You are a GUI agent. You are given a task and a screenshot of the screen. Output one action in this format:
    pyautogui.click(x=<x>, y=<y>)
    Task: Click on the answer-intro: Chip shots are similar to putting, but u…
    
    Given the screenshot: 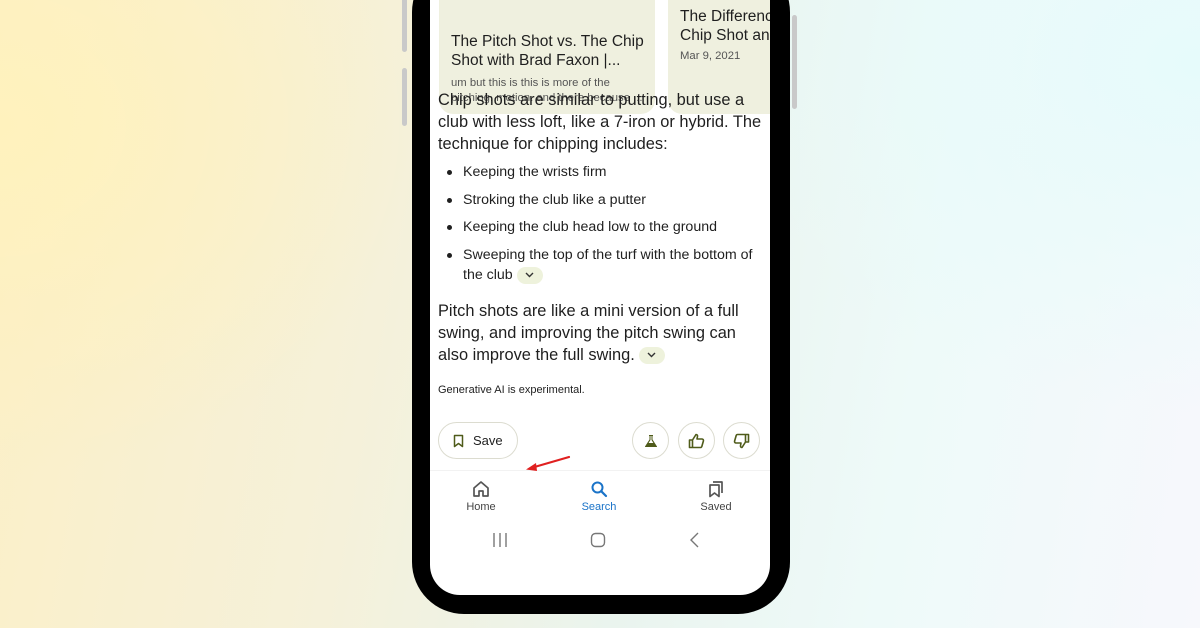 What is the action you would take?
    pyautogui.click(x=600, y=122)
    